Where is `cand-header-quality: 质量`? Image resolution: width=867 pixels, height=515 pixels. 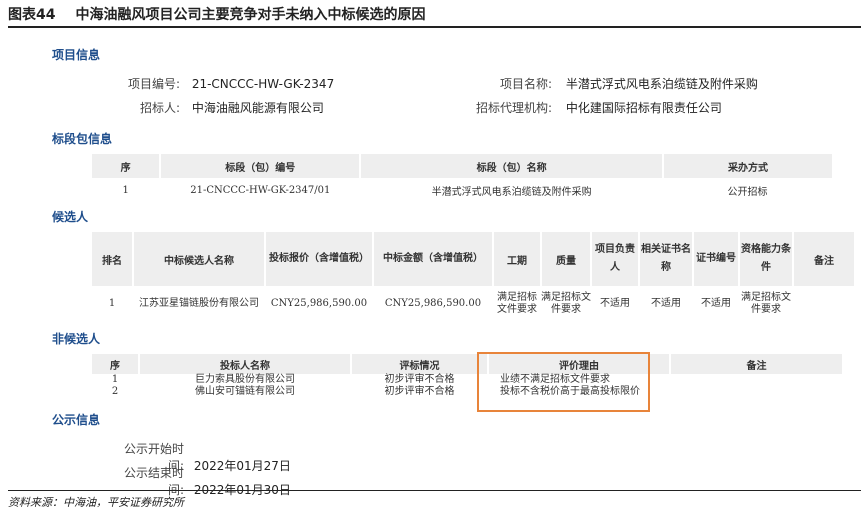
cand-header-quality: 质量 is located at coordinates (565, 259).